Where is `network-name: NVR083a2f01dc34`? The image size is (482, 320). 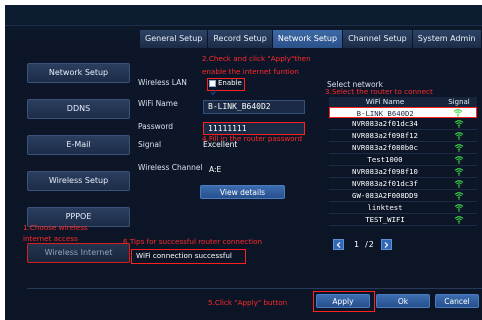 network-name: NVR083a2f01dc34 is located at coordinates (385, 123).